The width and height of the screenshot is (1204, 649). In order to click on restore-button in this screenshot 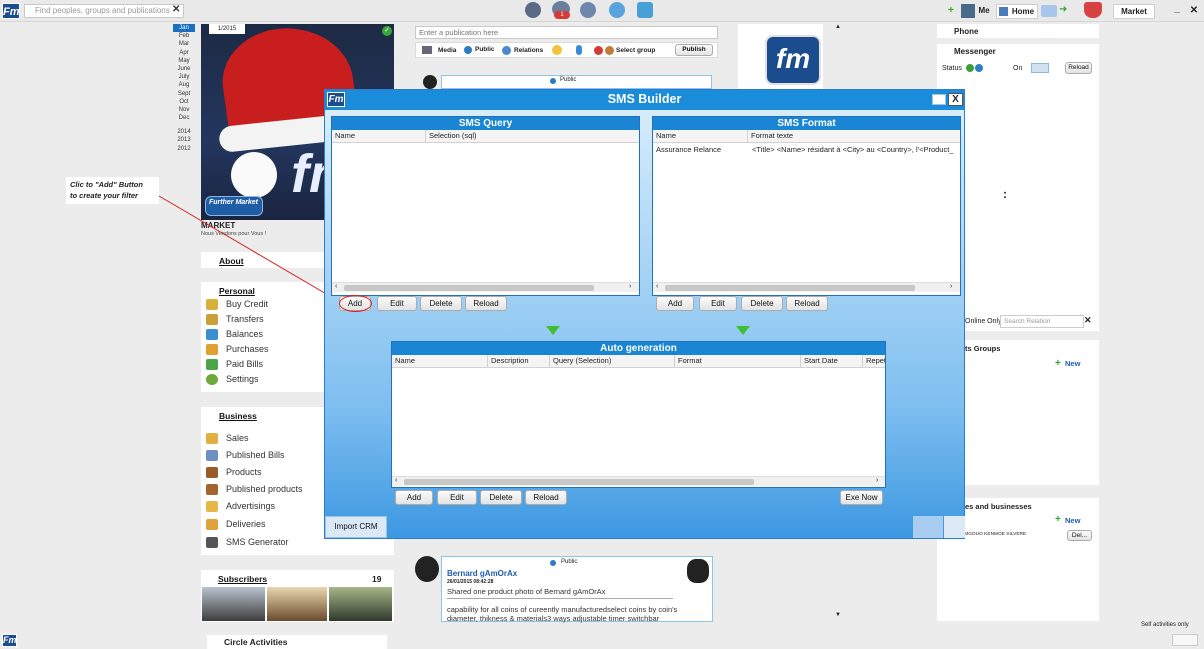, I will do `click(939, 99)`.